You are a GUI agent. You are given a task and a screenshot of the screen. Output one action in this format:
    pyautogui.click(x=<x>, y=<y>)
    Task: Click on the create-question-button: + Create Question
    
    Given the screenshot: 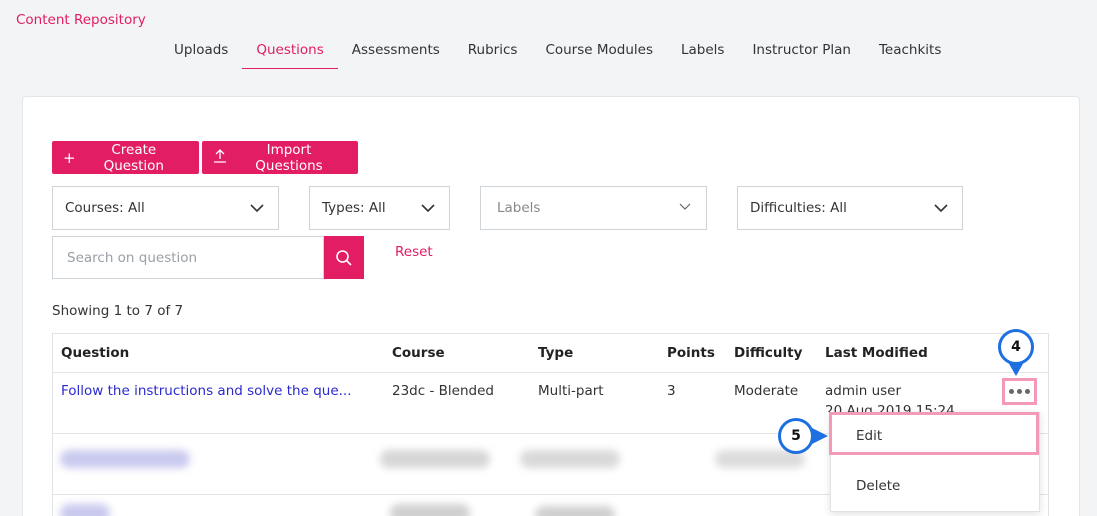 What is the action you would take?
    pyautogui.click(x=125, y=157)
    